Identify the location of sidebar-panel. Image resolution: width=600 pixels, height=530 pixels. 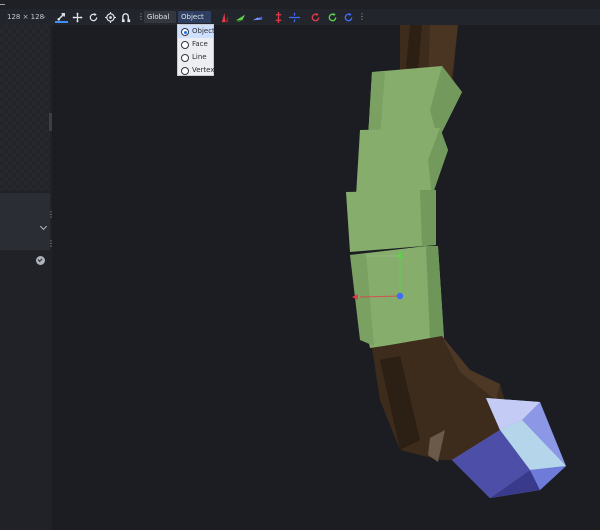
(25, 221).